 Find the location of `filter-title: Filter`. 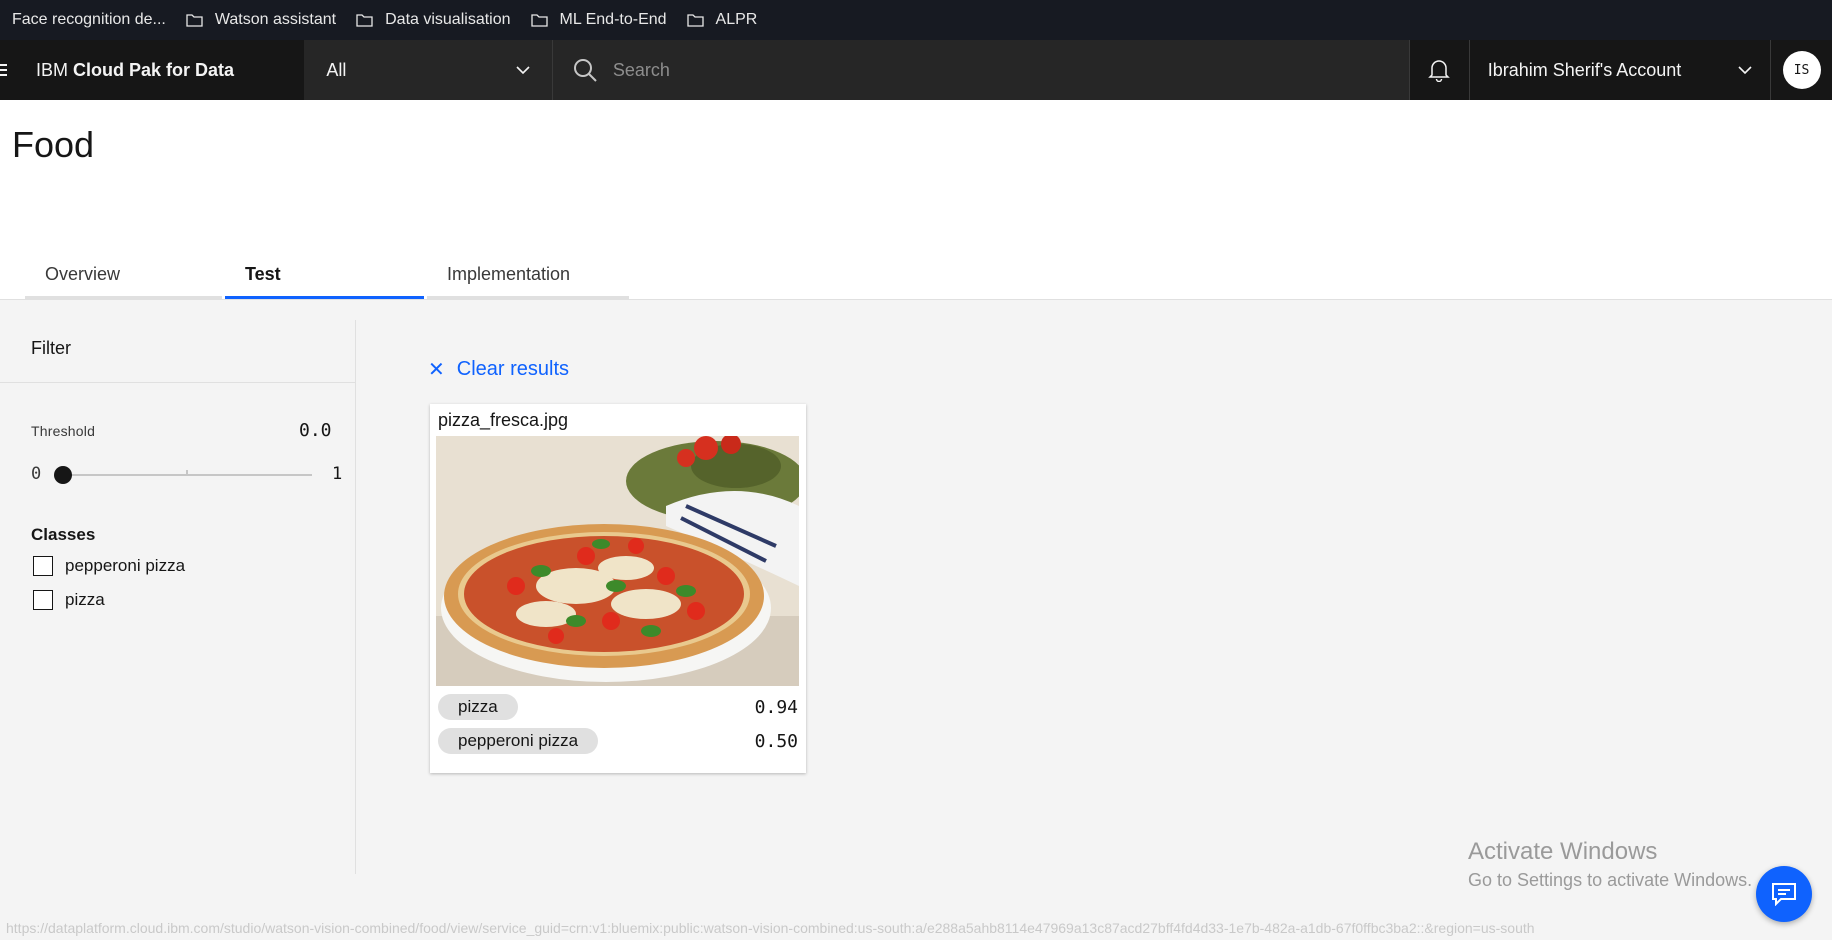

filter-title: Filter is located at coordinates (51, 348).